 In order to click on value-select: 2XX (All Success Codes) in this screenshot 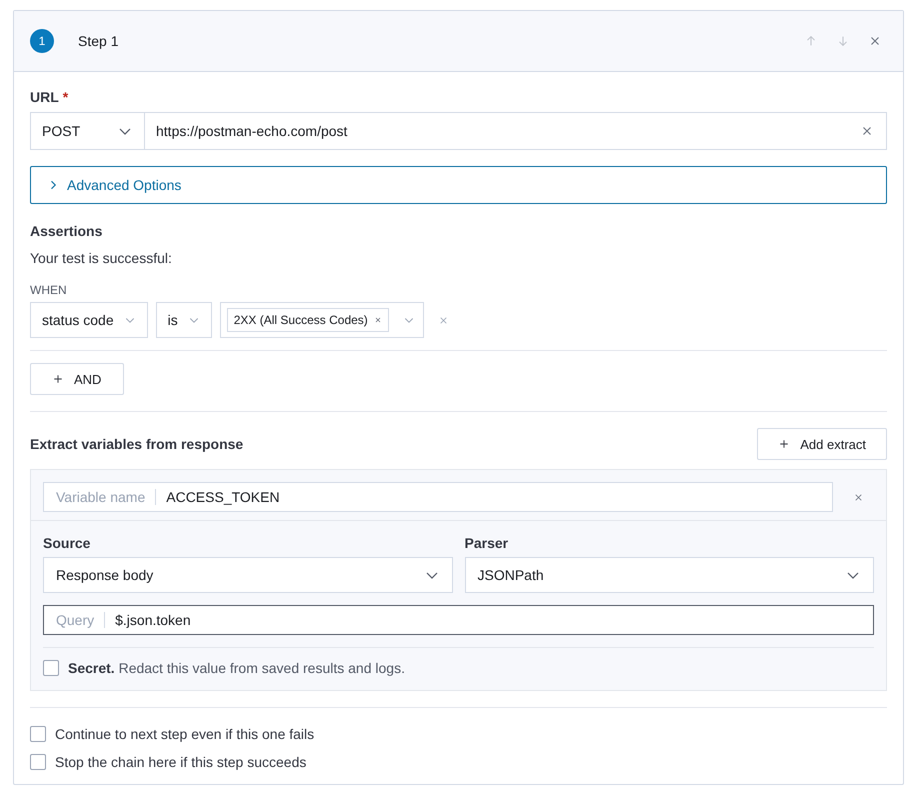, I will do `click(322, 320)`.